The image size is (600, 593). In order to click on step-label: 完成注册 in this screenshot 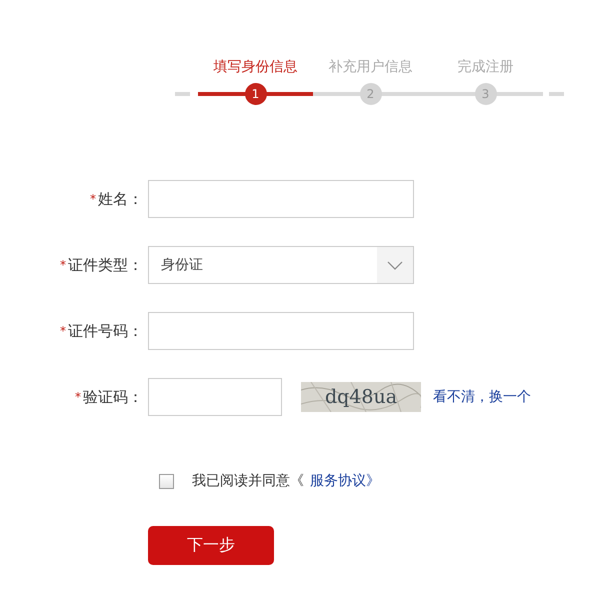, I will do `click(485, 67)`.